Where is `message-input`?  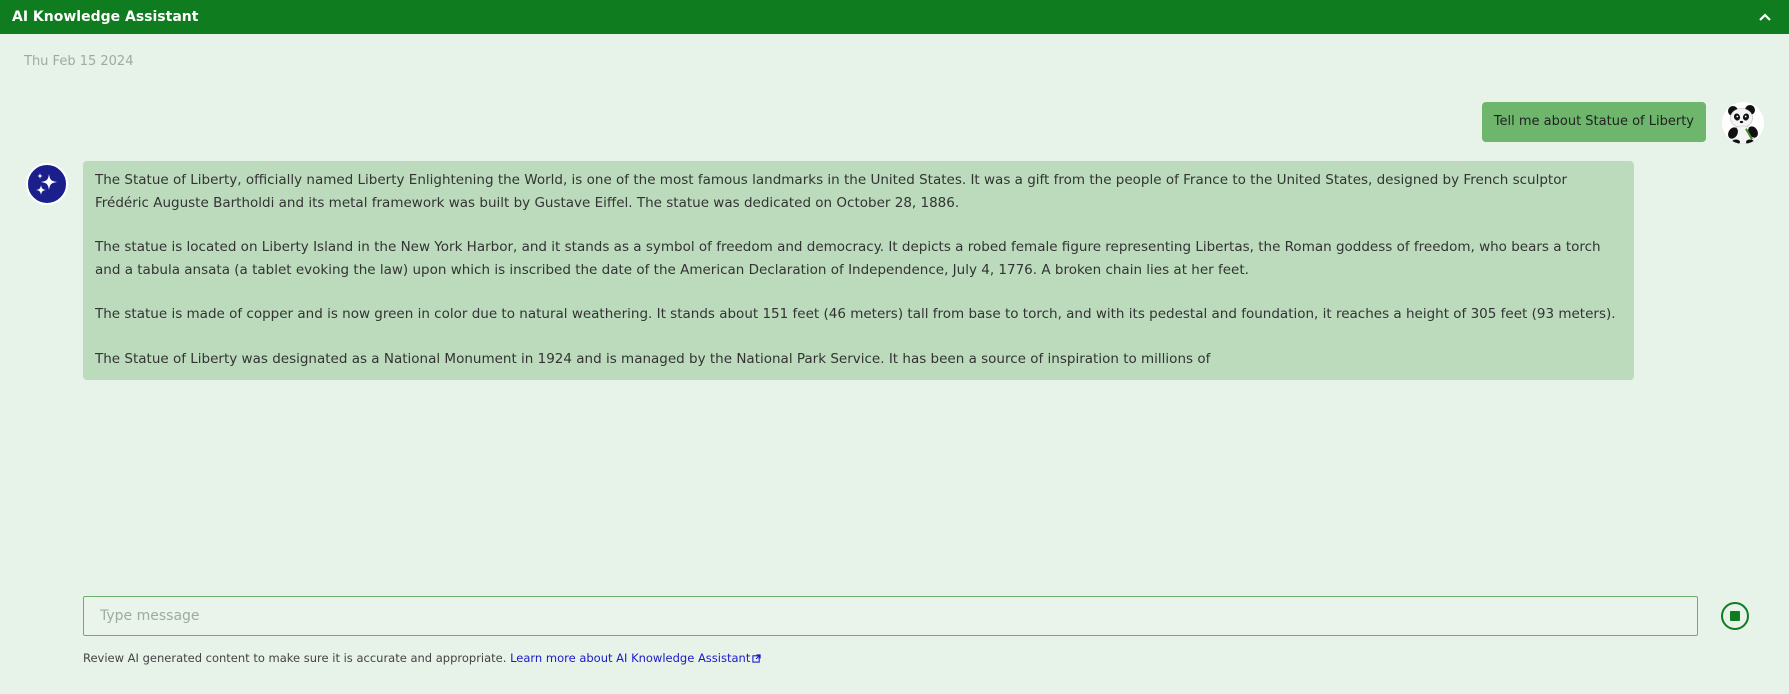 message-input is located at coordinates (890, 616).